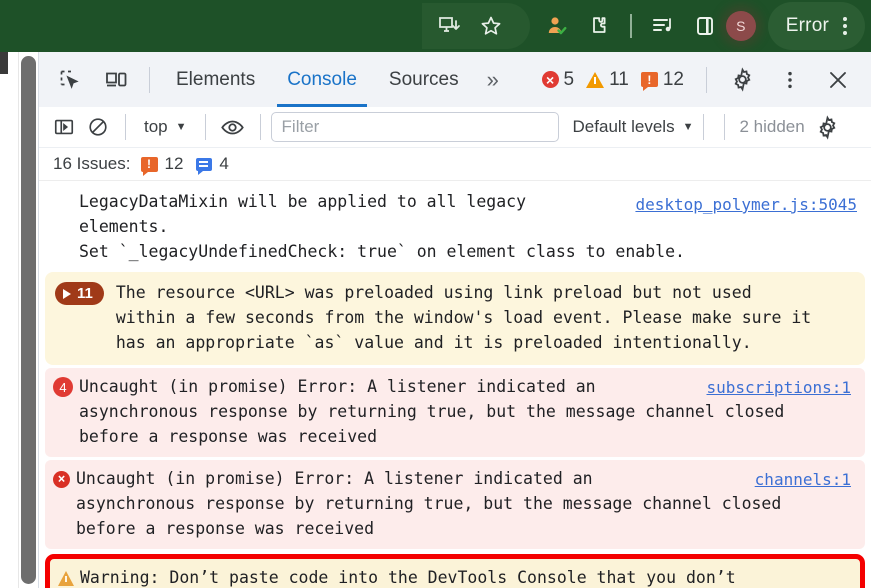 The height and width of the screenshot is (588, 871). I want to click on devtools-tabstrip-right: 5 11 12, so click(706, 80).